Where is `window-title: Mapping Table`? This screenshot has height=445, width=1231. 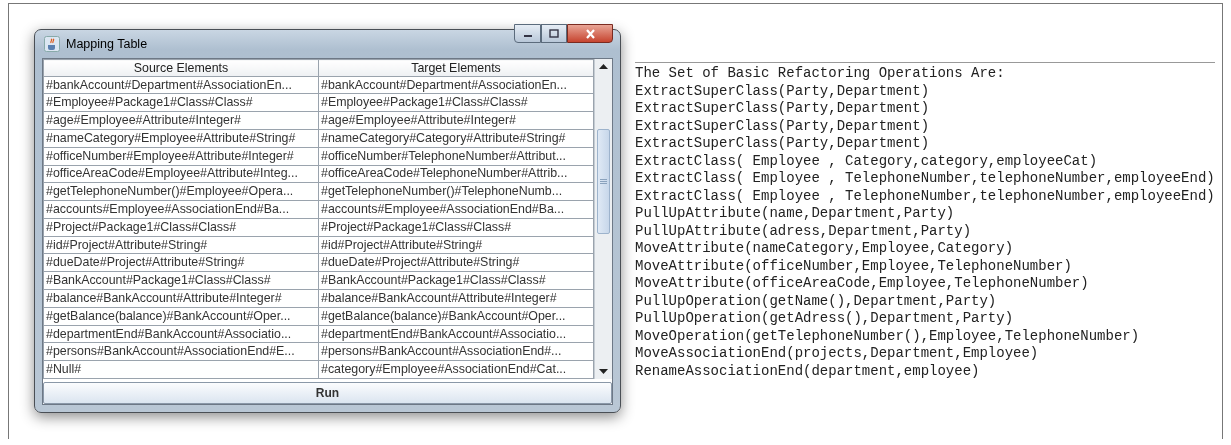
window-title: Mapping Table is located at coordinates (107, 44).